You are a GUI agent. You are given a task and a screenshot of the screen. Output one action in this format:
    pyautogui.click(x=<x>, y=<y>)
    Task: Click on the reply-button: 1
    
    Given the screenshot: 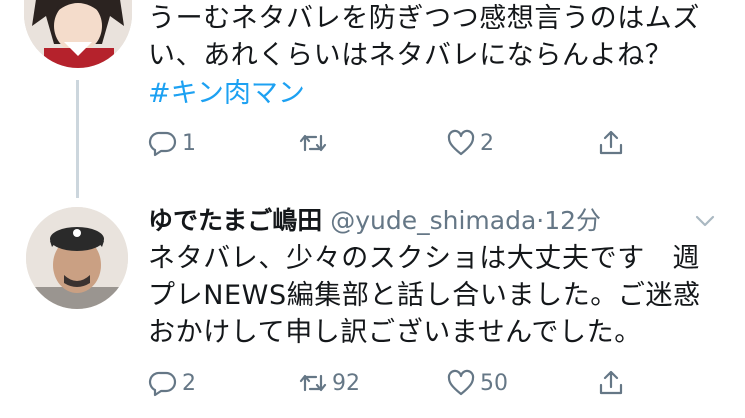 What is the action you would take?
    pyautogui.click(x=172, y=143)
    